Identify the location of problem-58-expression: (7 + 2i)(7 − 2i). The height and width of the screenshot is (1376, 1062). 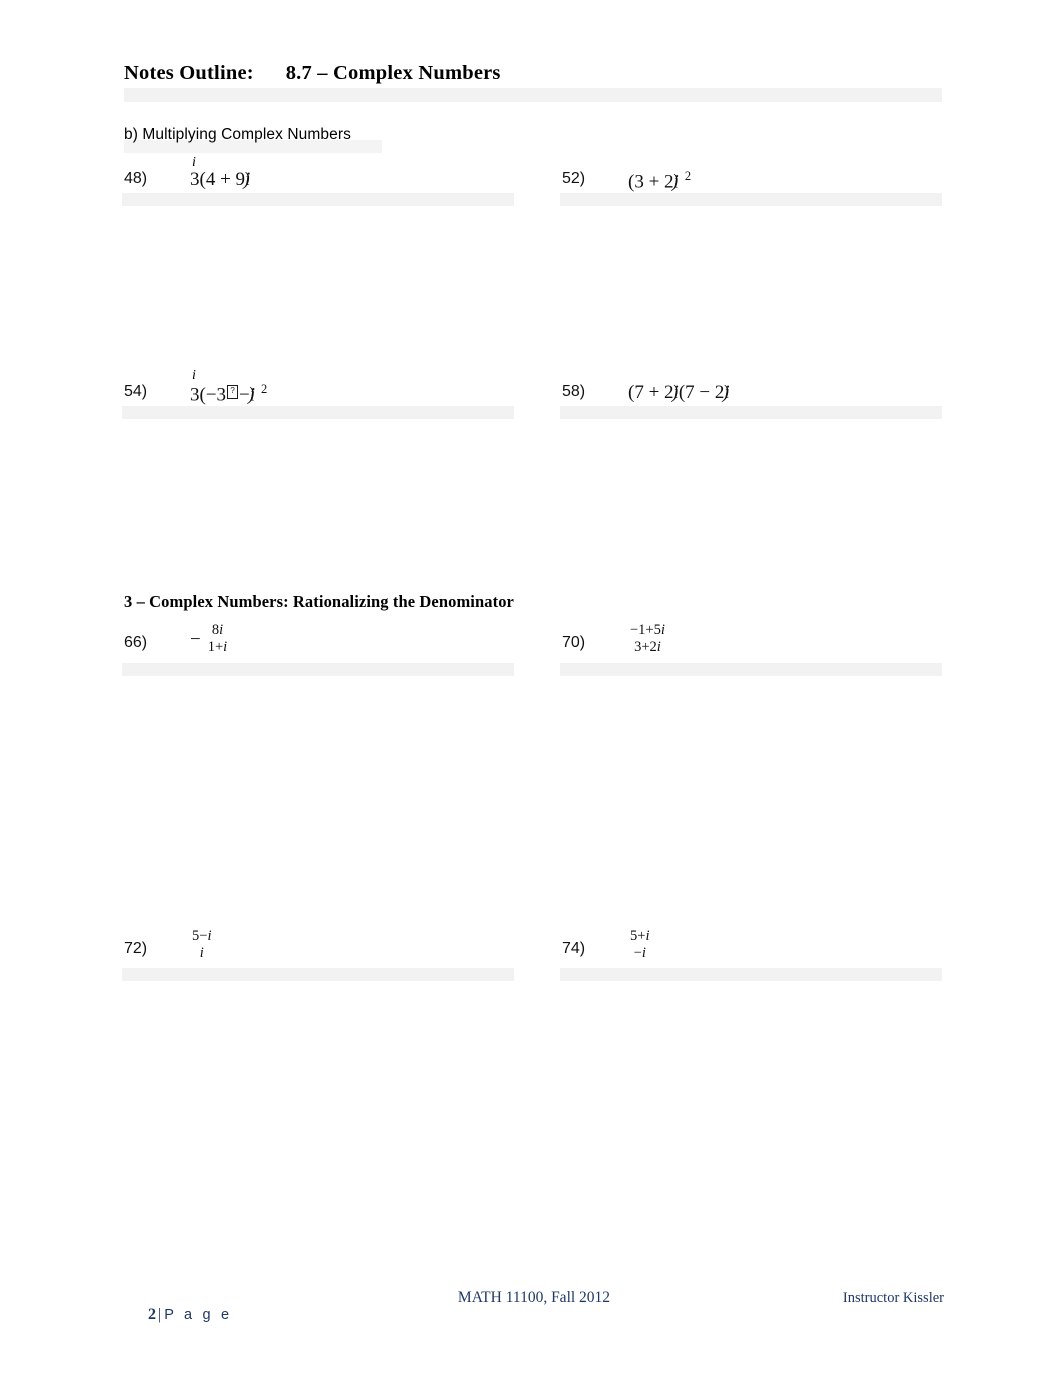
(679, 392).